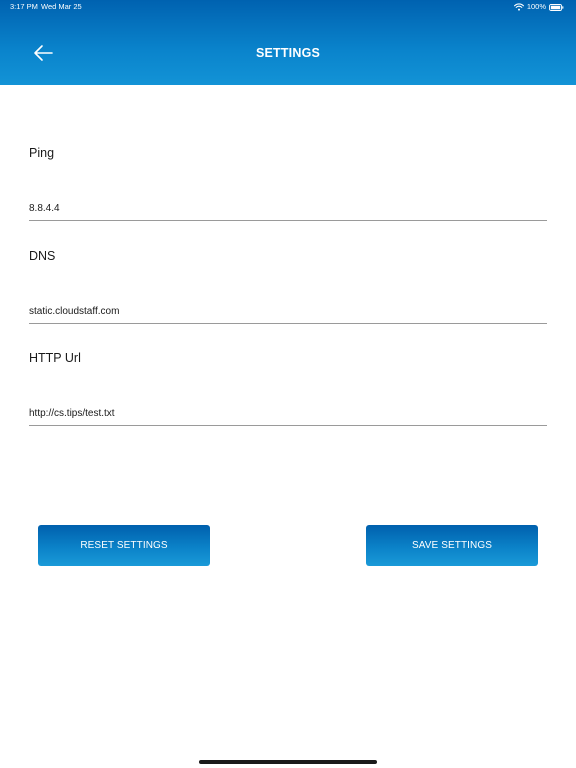 The height and width of the screenshot is (768, 576). I want to click on reset-settings-button: RESET SETTINGS, so click(124, 545).